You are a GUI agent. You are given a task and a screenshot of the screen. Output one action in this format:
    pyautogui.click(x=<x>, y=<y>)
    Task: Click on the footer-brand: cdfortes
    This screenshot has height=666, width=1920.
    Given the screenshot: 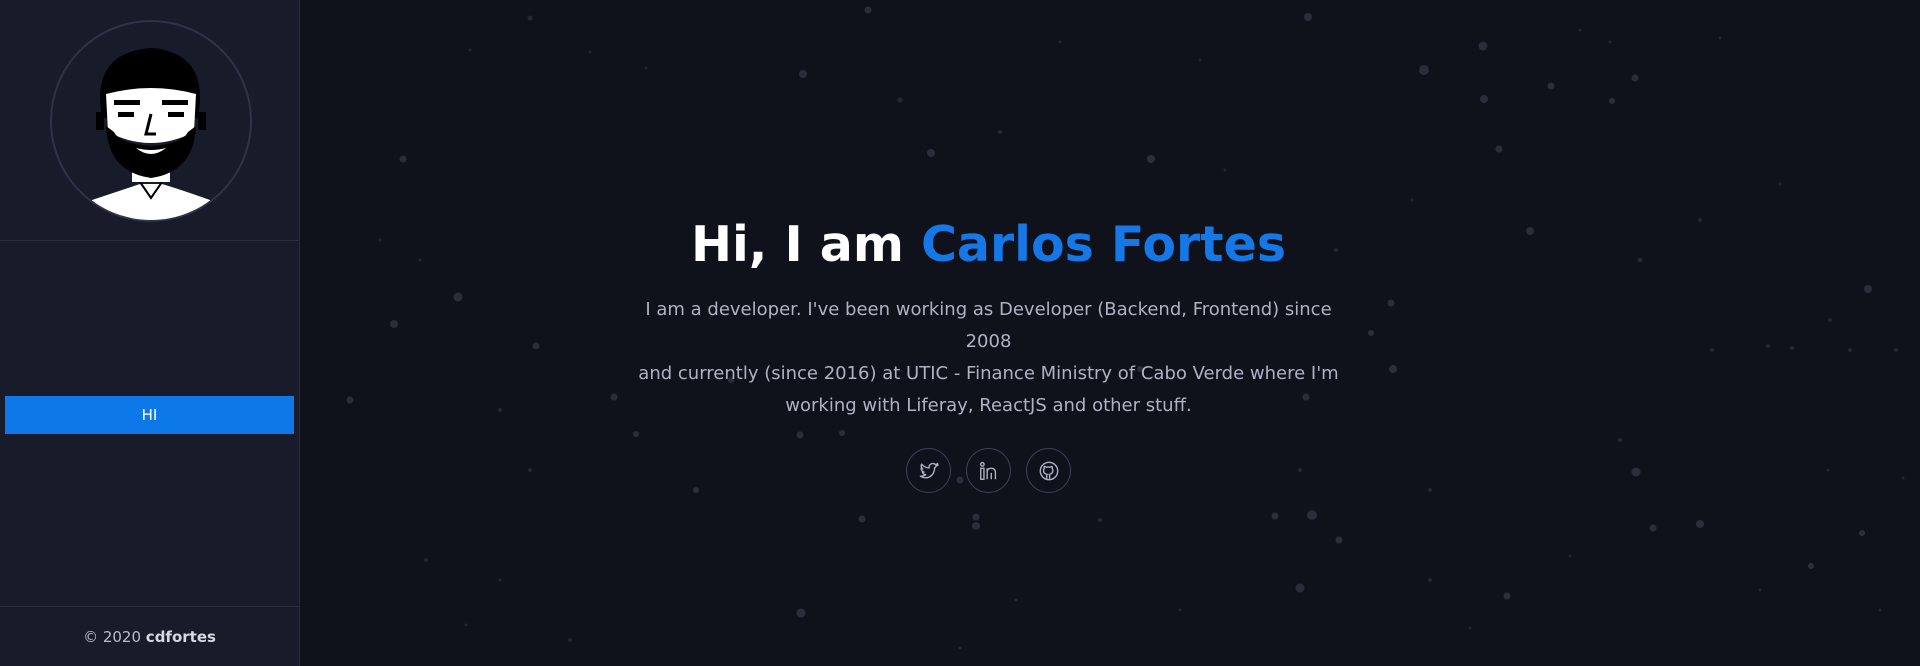 What is the action you would take?
    pyautogui.click(x=180, y=637)
    